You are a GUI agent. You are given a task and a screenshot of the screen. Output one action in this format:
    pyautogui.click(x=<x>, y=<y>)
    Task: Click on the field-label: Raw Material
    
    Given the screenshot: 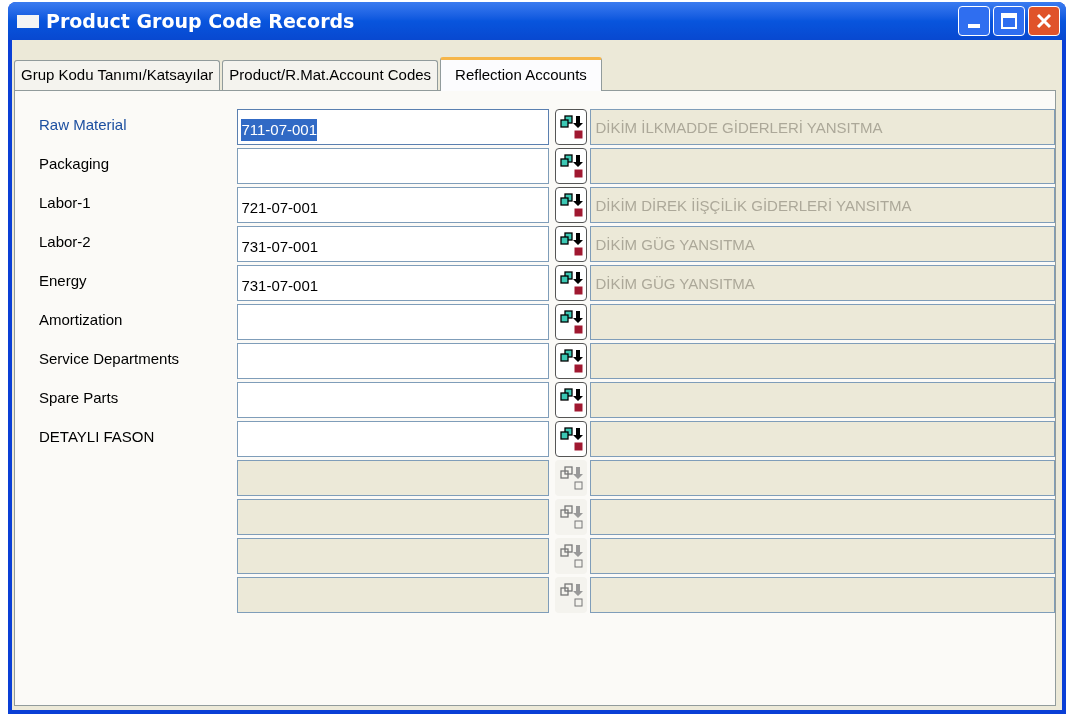 What is the action you would take?
    pyautogui.click(x=83, y=124)
    